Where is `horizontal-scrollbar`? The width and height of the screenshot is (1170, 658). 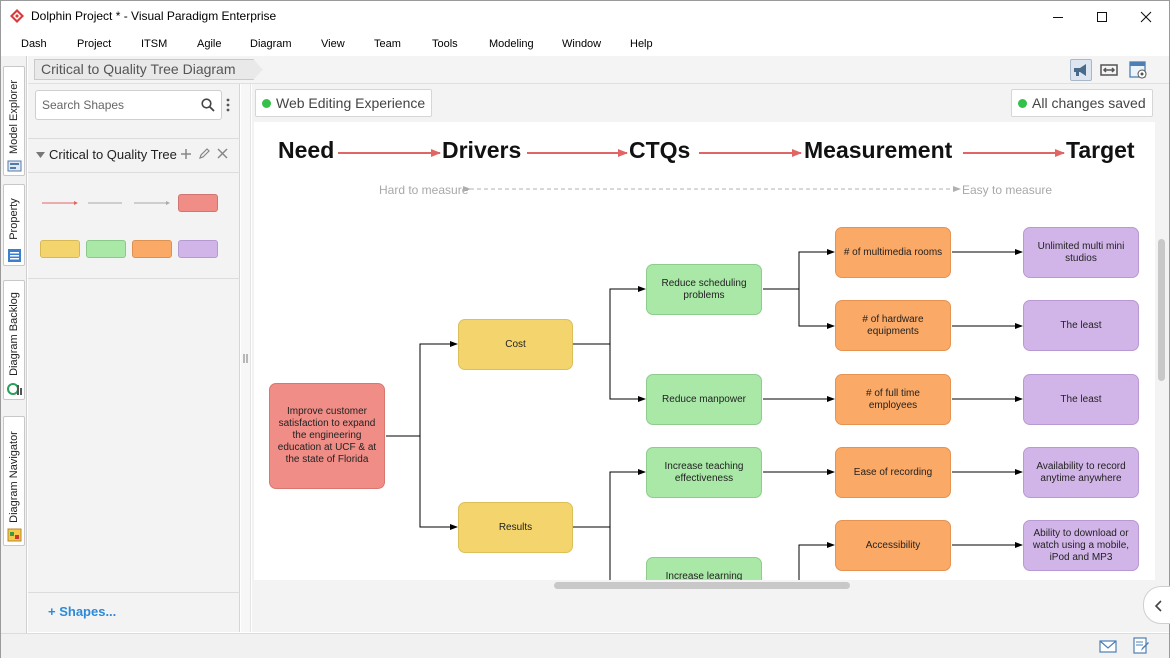 horizontal-scrollbar is located at coordinates (702, 585).